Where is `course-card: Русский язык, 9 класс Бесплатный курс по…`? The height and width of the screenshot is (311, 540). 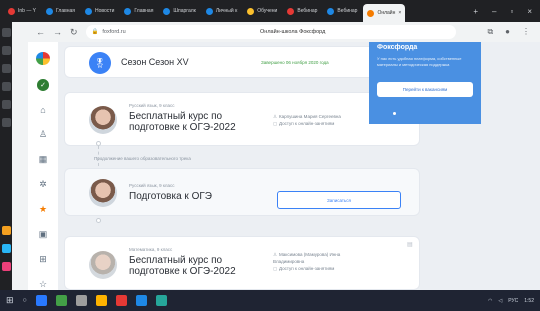 course-card: Русский язык, 9 класс Бесплатный курс по… is located at coordinates (242, 119).